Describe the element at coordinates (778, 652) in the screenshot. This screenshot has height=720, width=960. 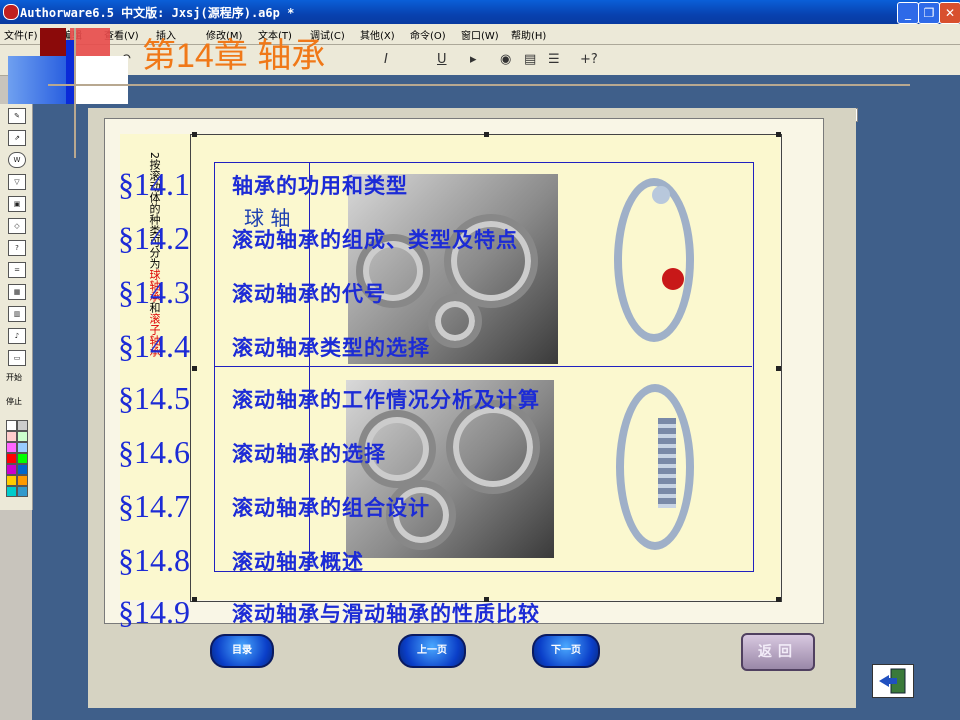
I see `back-button: 返回` at that location.